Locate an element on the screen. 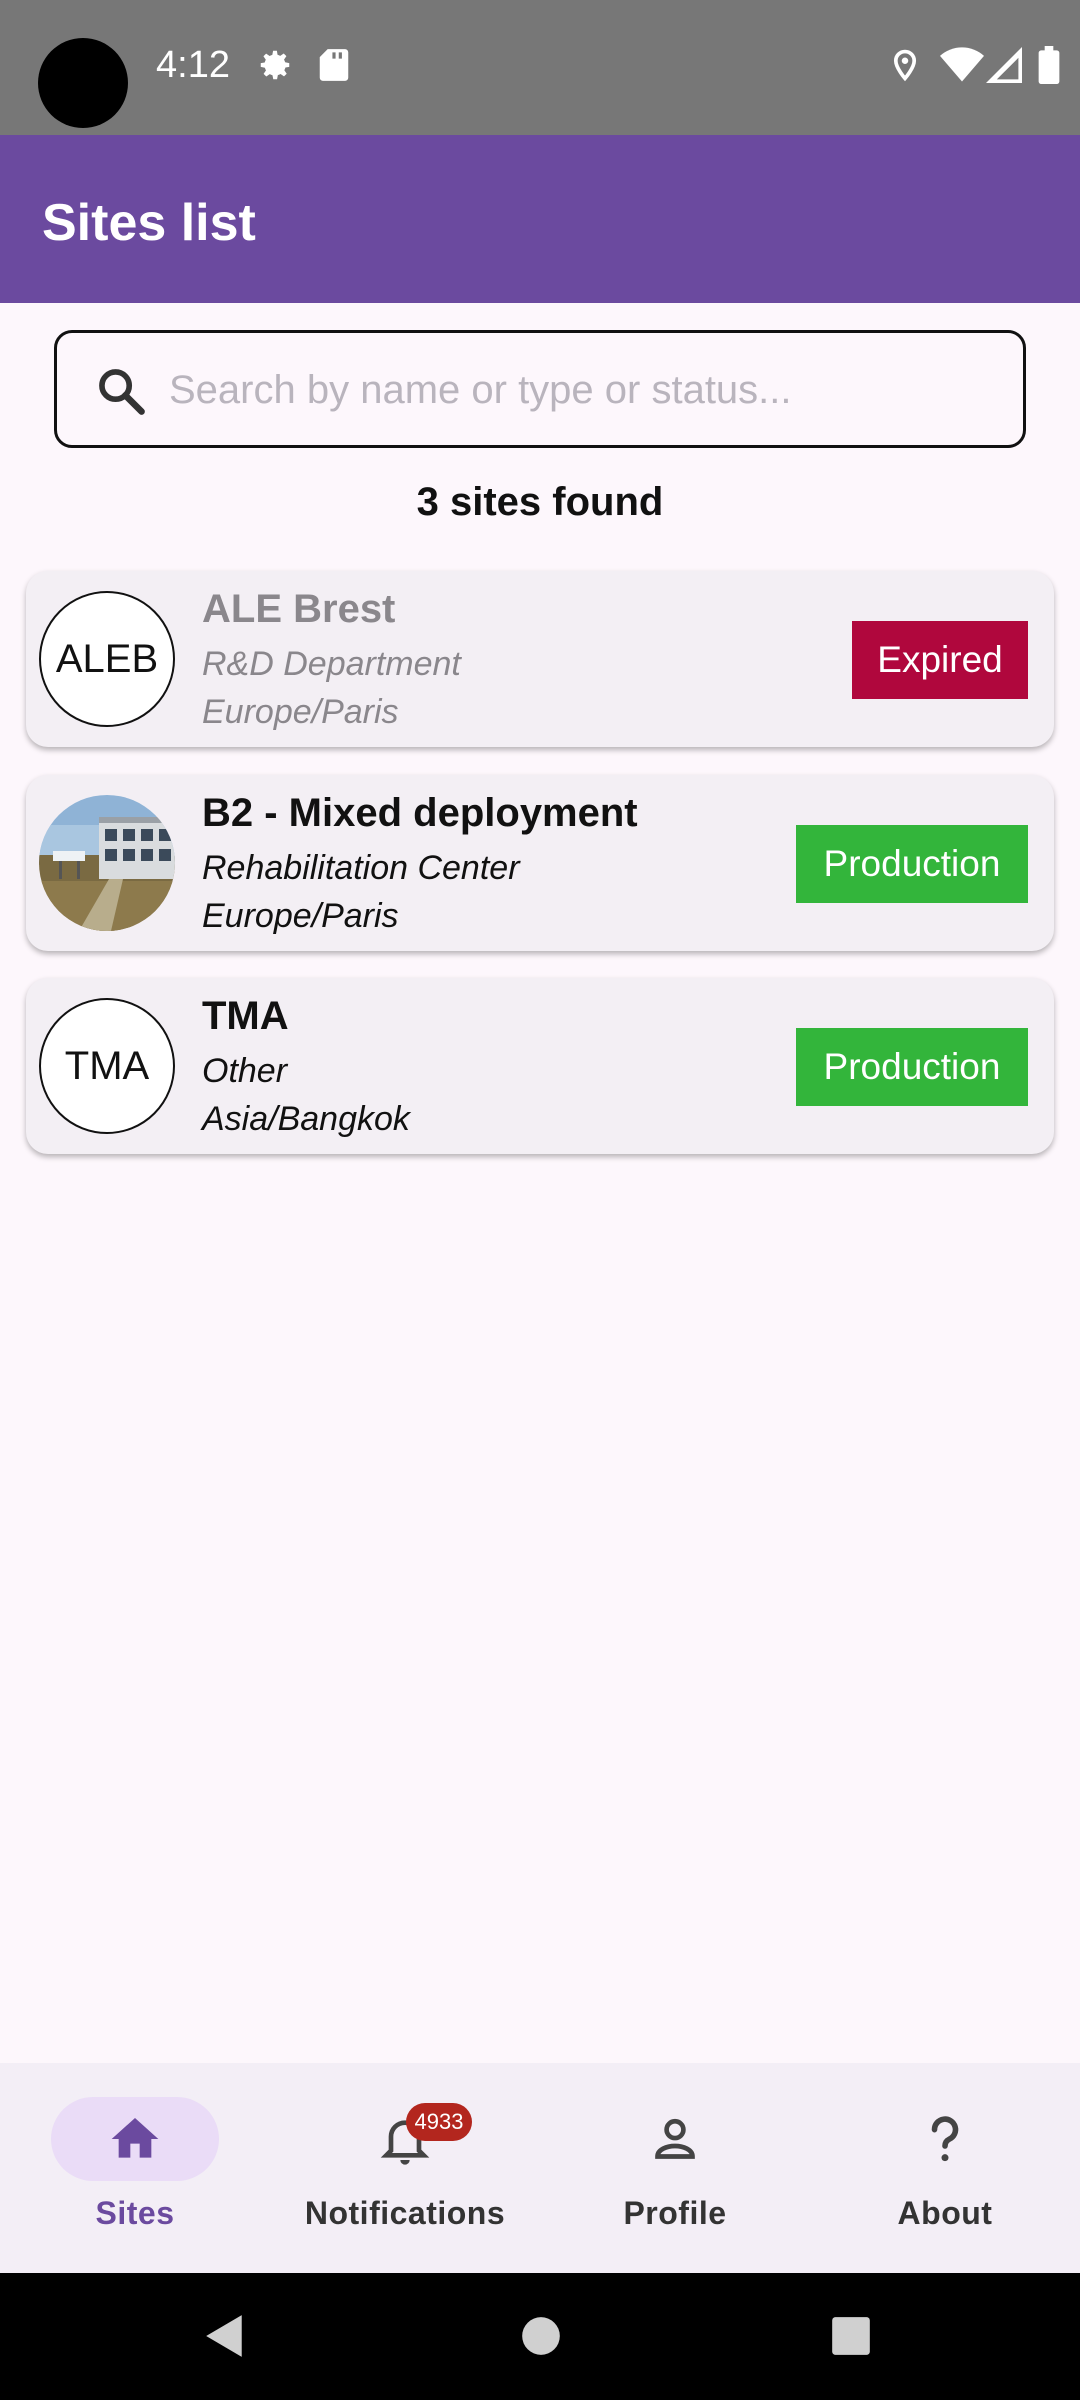 Image resolution: width=1080 pixels, height=2400 pixels. site-card: TMA TMA Other Asia/Bangkok Production is located at coordinates (540, 1066).